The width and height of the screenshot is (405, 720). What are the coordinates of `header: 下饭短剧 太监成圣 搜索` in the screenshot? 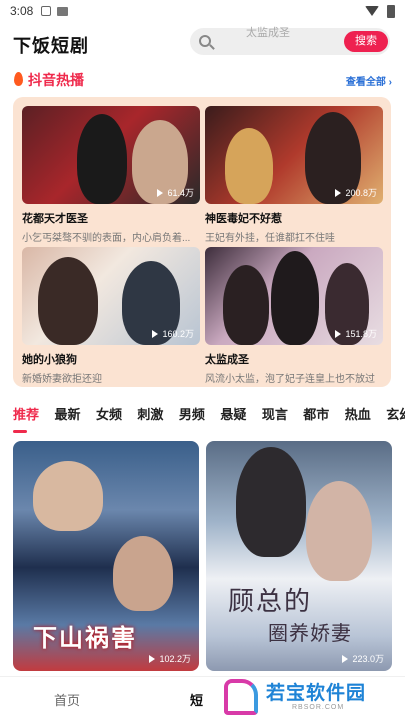 It's located at (202, 42).